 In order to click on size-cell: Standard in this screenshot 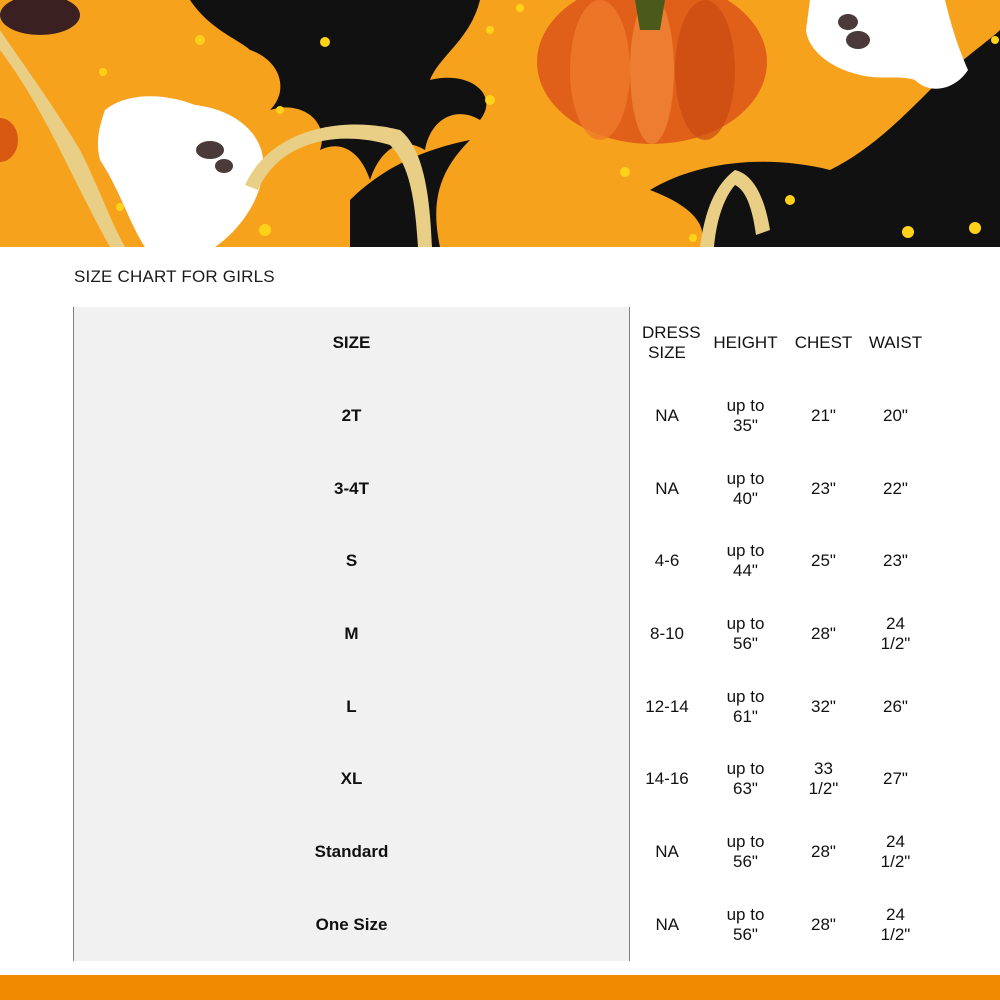, I will do `click(351, 852)`.